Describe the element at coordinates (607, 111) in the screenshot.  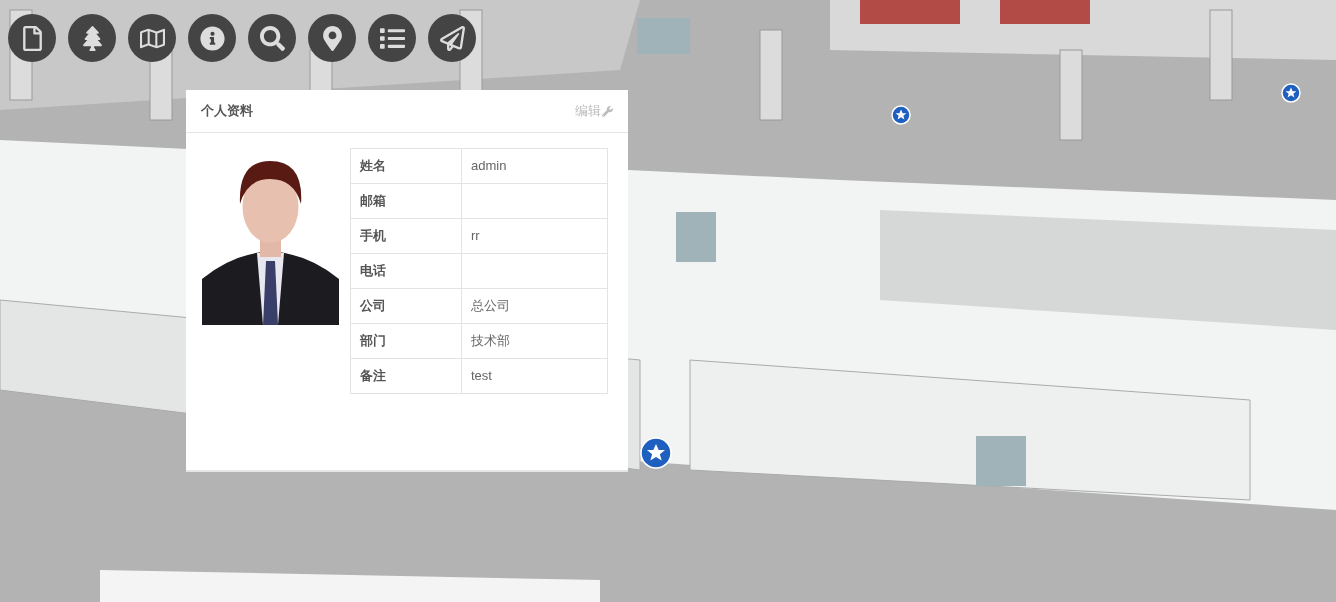
I see `wrench-icon` at that location.